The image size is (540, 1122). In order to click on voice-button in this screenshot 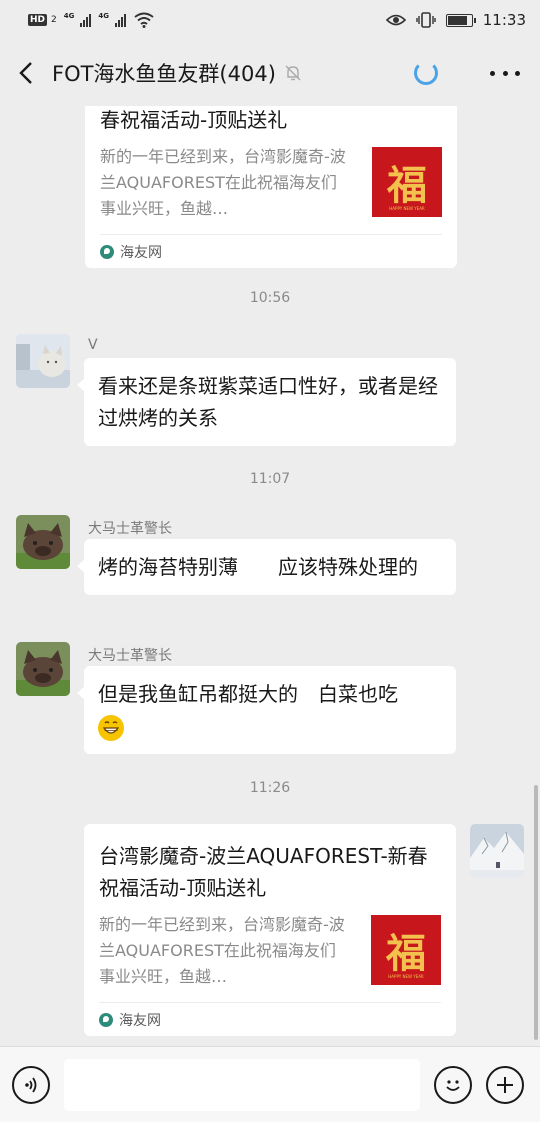, I will do `click(31, 1084)`.